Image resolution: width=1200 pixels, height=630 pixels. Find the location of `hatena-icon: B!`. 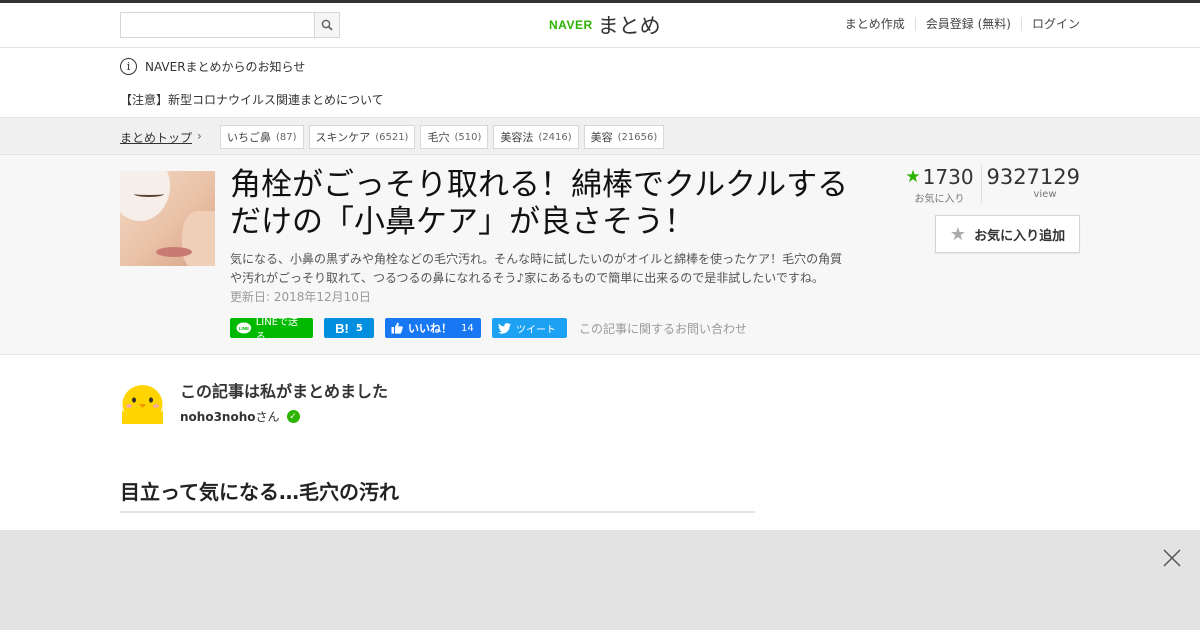

hatena-icon: B! is located at coordinates (342, 328).